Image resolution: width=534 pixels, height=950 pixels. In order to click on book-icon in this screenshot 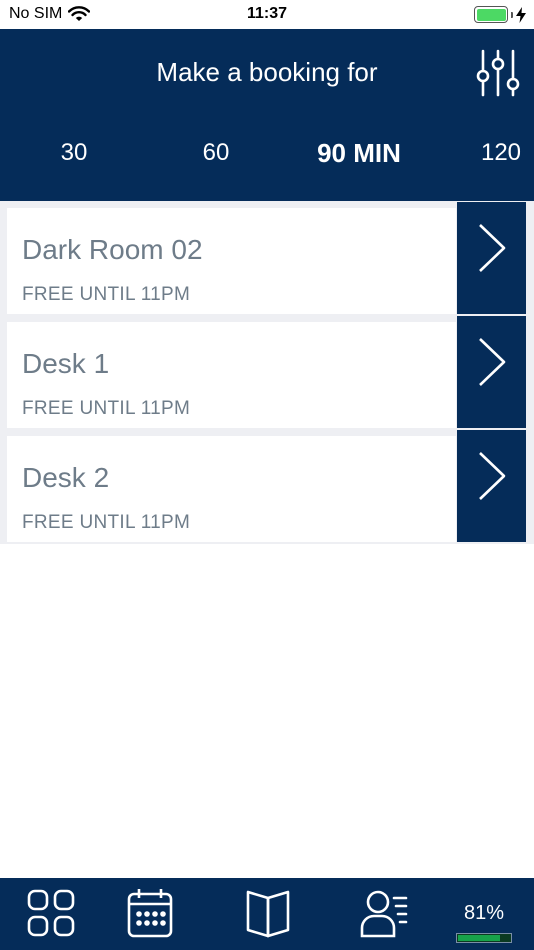, I will do `click(268, 914)`.